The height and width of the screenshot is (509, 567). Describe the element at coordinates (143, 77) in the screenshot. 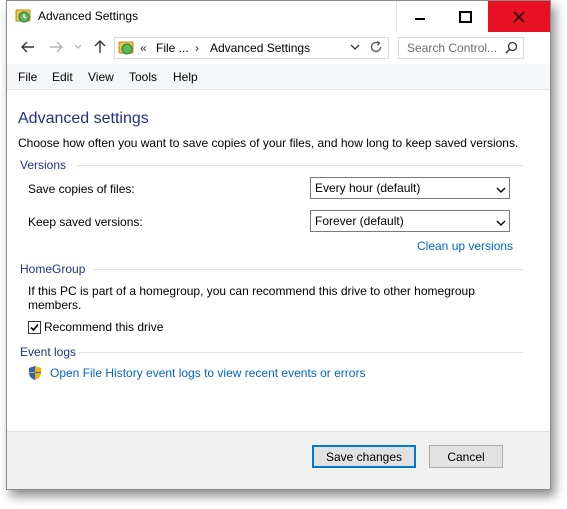

I see `menu-tools: Tools` at that location.